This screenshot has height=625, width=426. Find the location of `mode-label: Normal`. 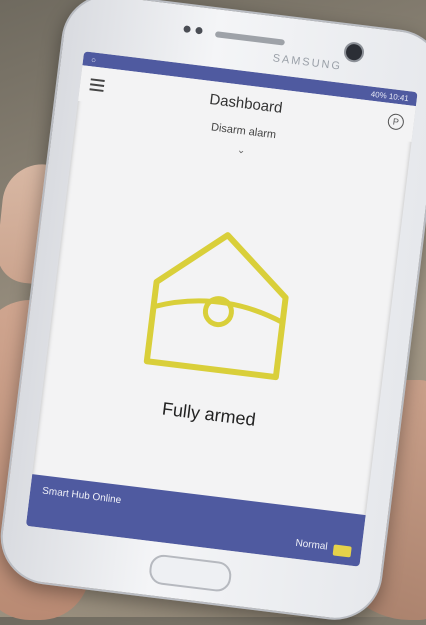

mode-label: Normal is located at coordinates (311, 545).